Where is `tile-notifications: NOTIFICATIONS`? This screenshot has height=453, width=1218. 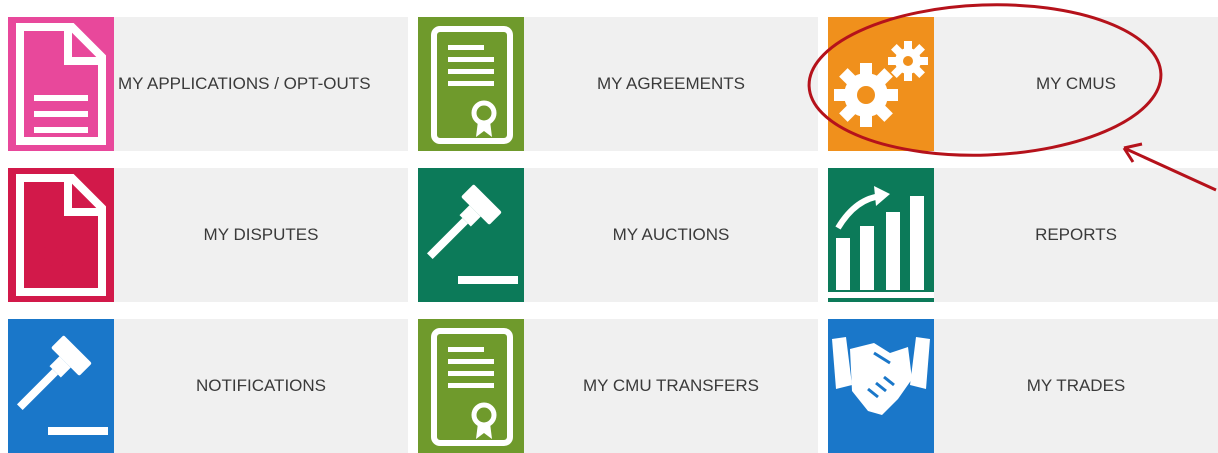
tile-notifications: NOTIFICATIONS is located at coordinates (208, 386).